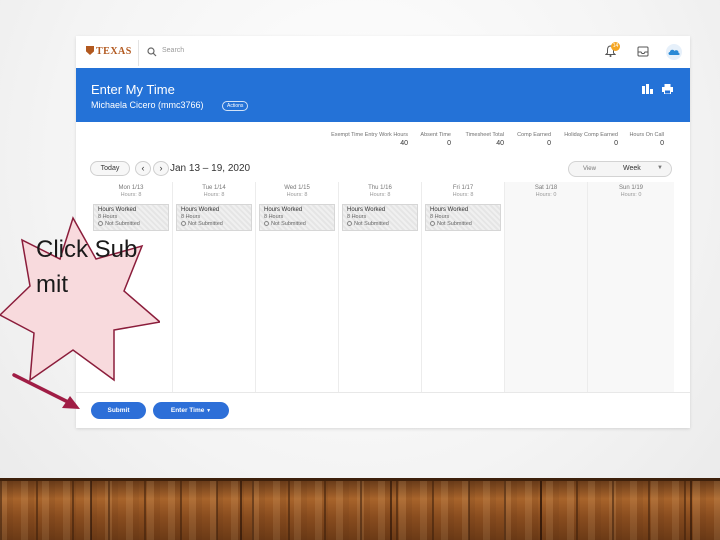 The image size is (720, 540). Describe the element at coordinates (546, 287) in the screenshot. I see `day-column-sat: Sat 1/18 Hours: 0` at that location.